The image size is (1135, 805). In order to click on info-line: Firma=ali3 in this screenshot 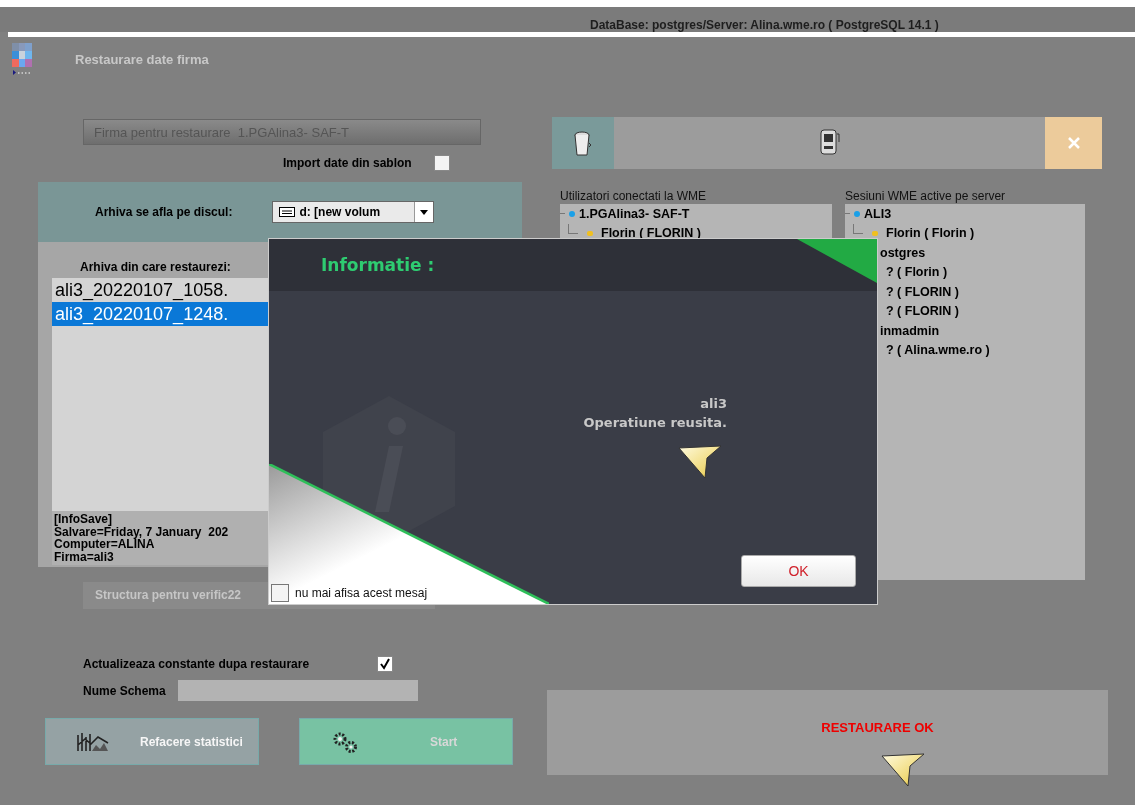, I will do `click(84, 556)`.